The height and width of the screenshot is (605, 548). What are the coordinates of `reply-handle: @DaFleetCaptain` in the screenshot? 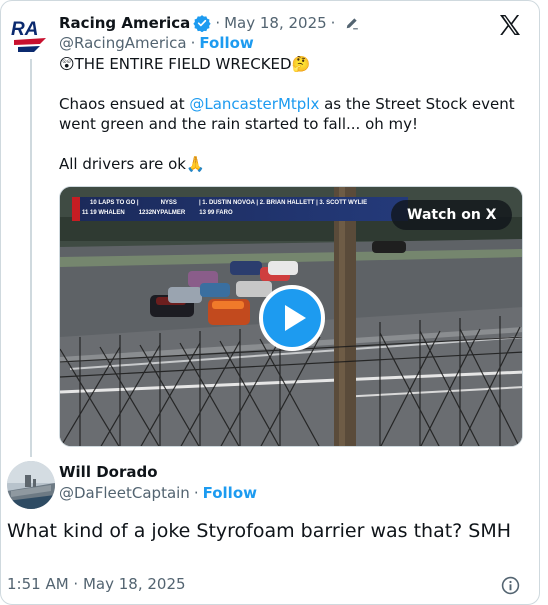 It's located at (124, 493).